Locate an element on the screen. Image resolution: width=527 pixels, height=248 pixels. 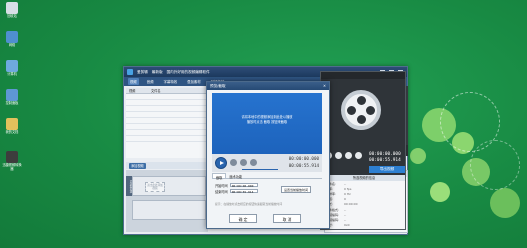
toolbar-tab: 音频 is located at coordinates (150, 81).